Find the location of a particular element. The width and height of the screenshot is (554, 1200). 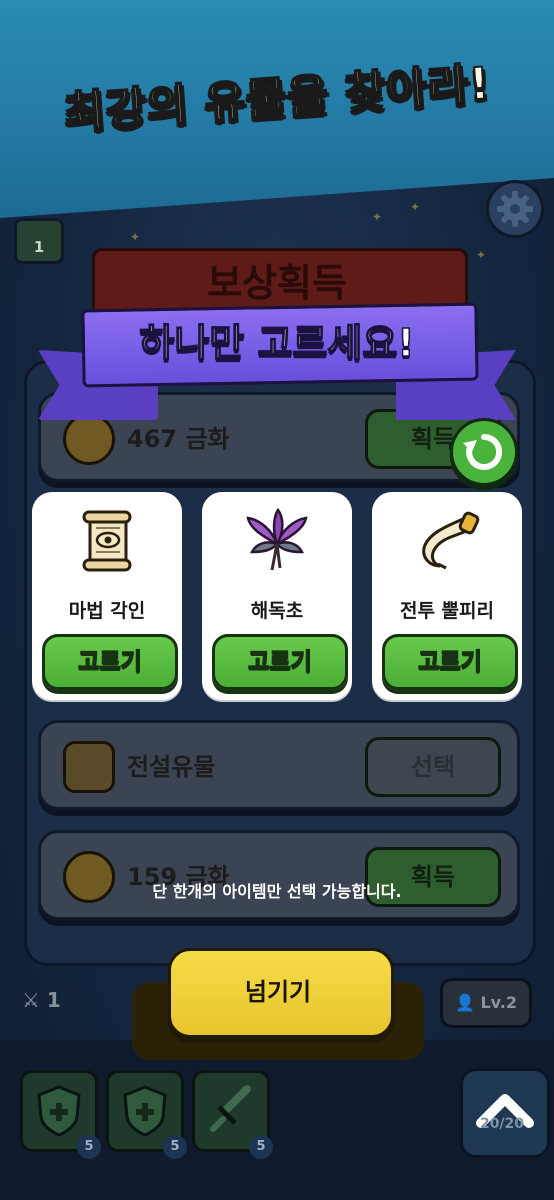

scroll-icon is located at coordinates (107, 541).